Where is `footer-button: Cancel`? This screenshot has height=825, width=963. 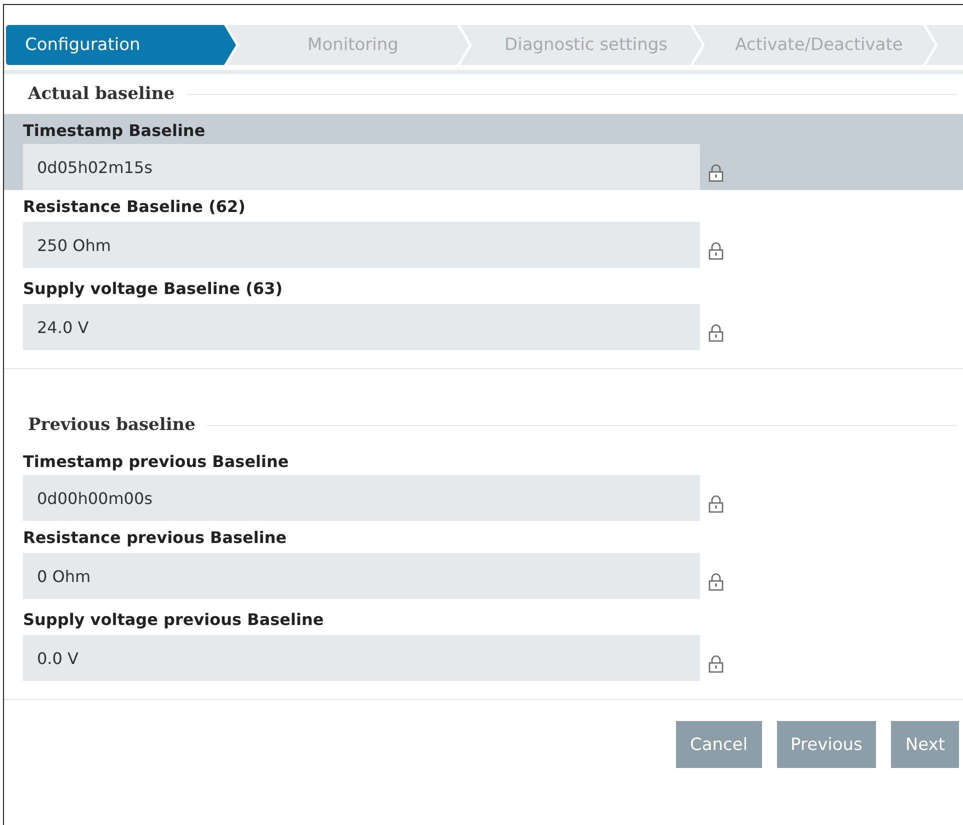
footer-button: Cancel is located at coordinates (719, 744).